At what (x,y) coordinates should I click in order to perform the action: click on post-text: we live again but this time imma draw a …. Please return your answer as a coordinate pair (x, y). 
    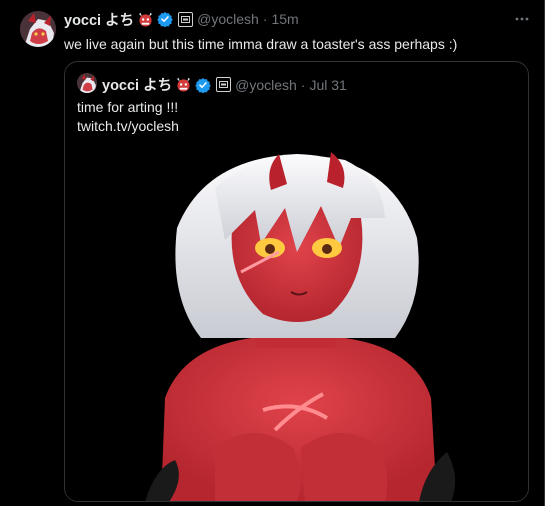
    Looking at the image, I should click on (261, 44).